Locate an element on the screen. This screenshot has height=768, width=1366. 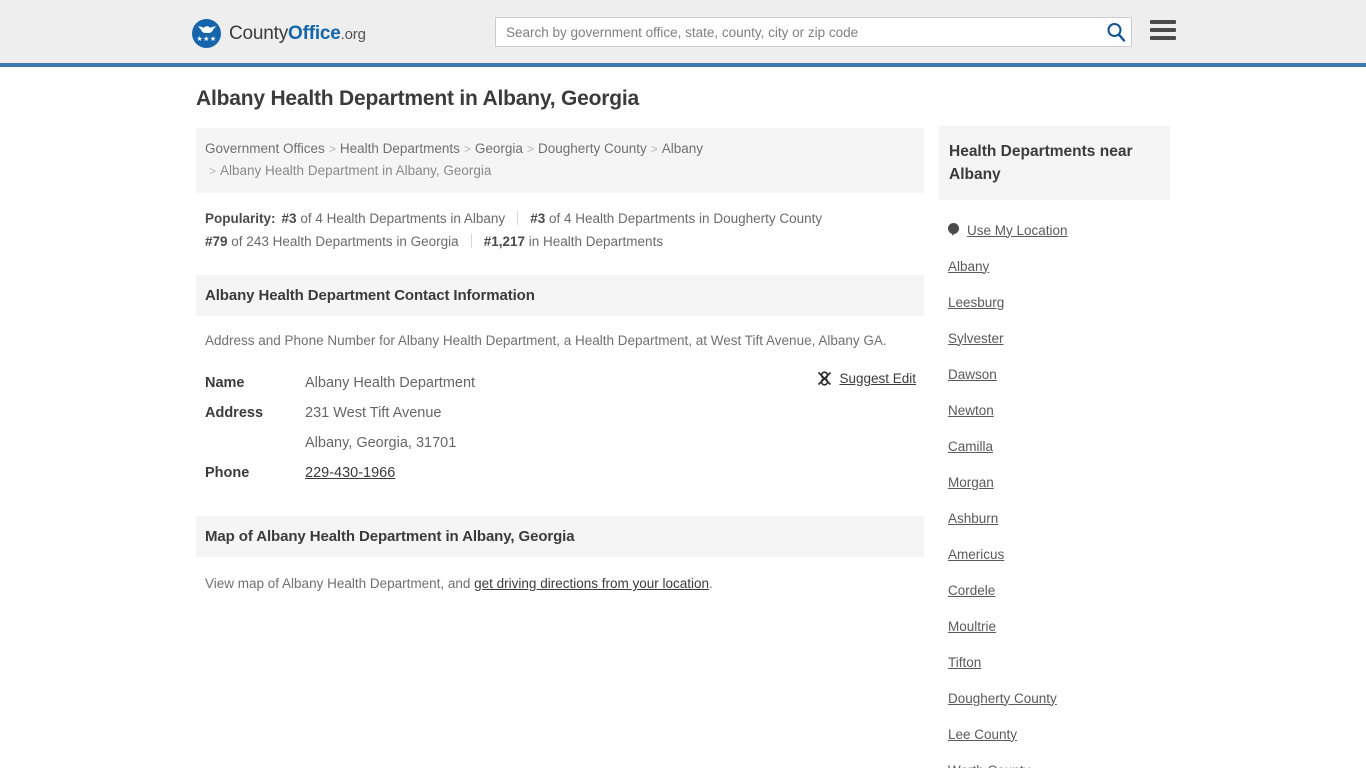
sidebar-item-use-my-location: Use My Location is located at coordinates (1059, 230).